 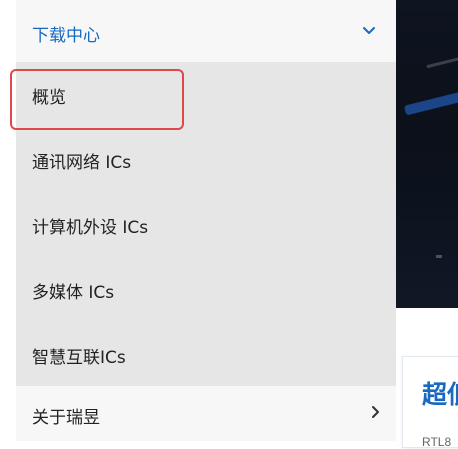 What do you see at coordinates (206, 413) in the screenshot?
I see `menu-item-about-realtek: 关于瑞昱` at bounding box center [206, 413].